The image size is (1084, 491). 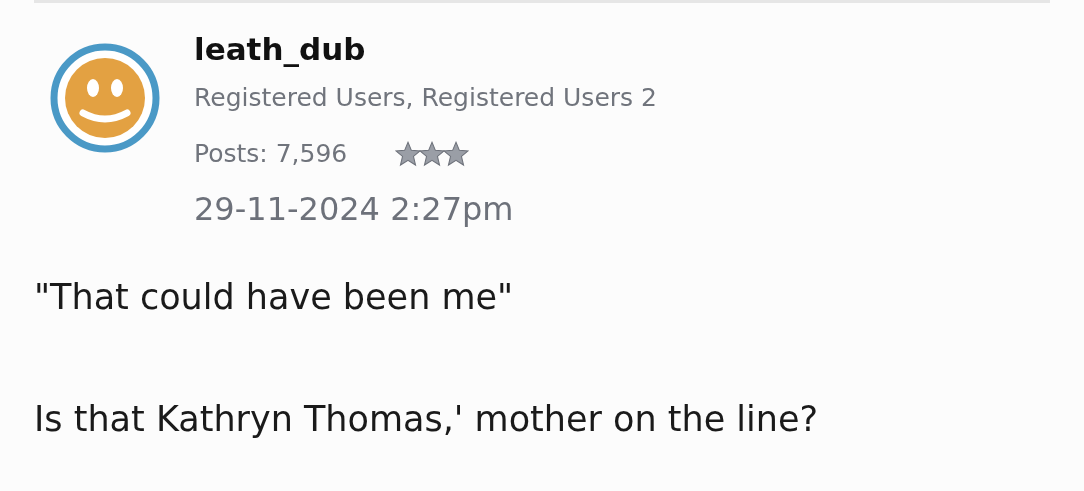 I want to click on username-link: leath_dub, so click(x=425, y=49).